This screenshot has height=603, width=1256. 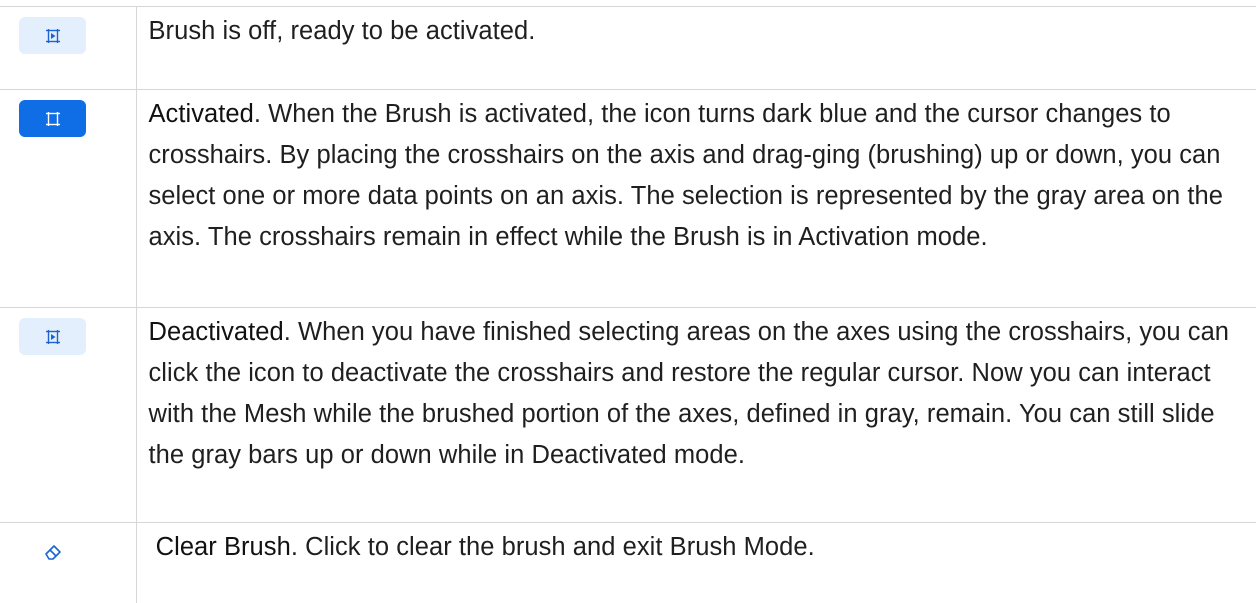 What do you see at coordinates (695, 48) in the screenshot?
I see `description-cell: Brush is off, ready to be activated.` at bounding box center [695, 48].